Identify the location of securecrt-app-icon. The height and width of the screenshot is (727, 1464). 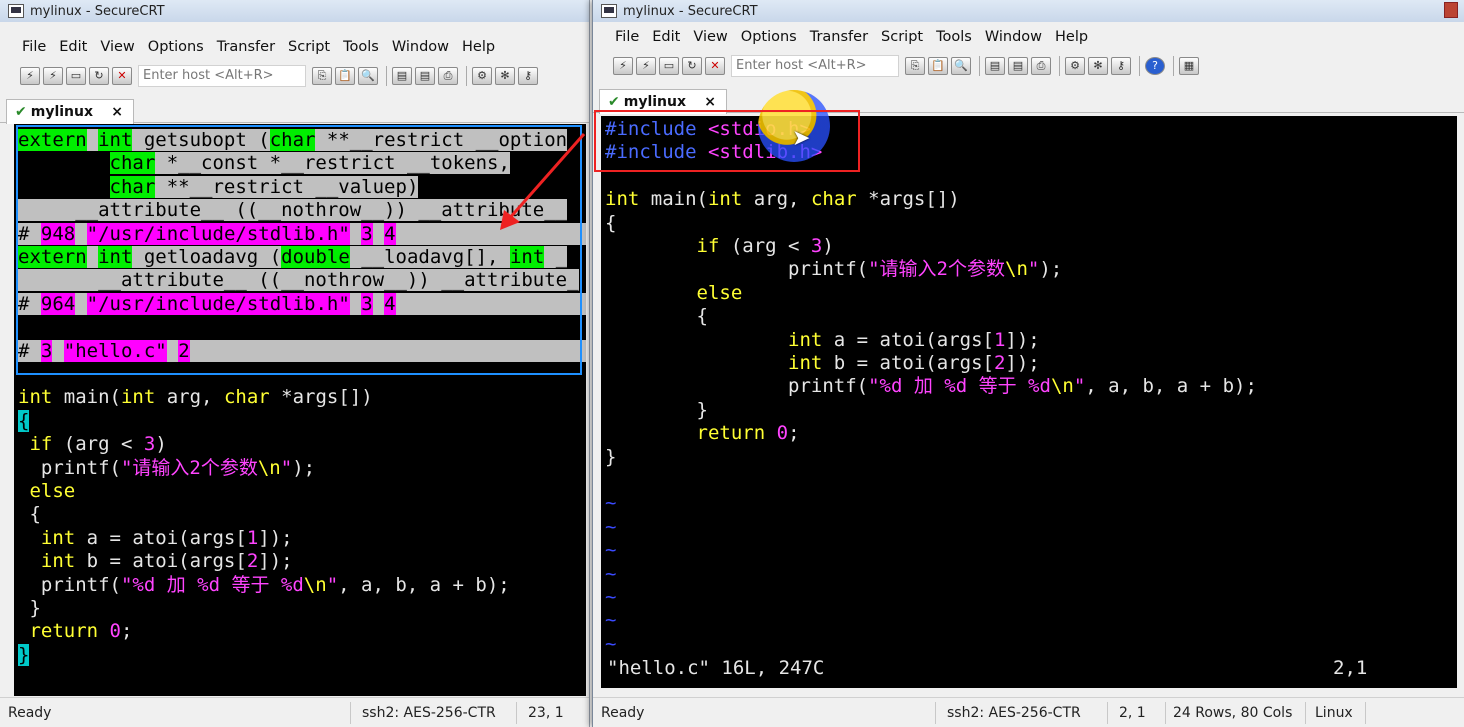
(609, 11).